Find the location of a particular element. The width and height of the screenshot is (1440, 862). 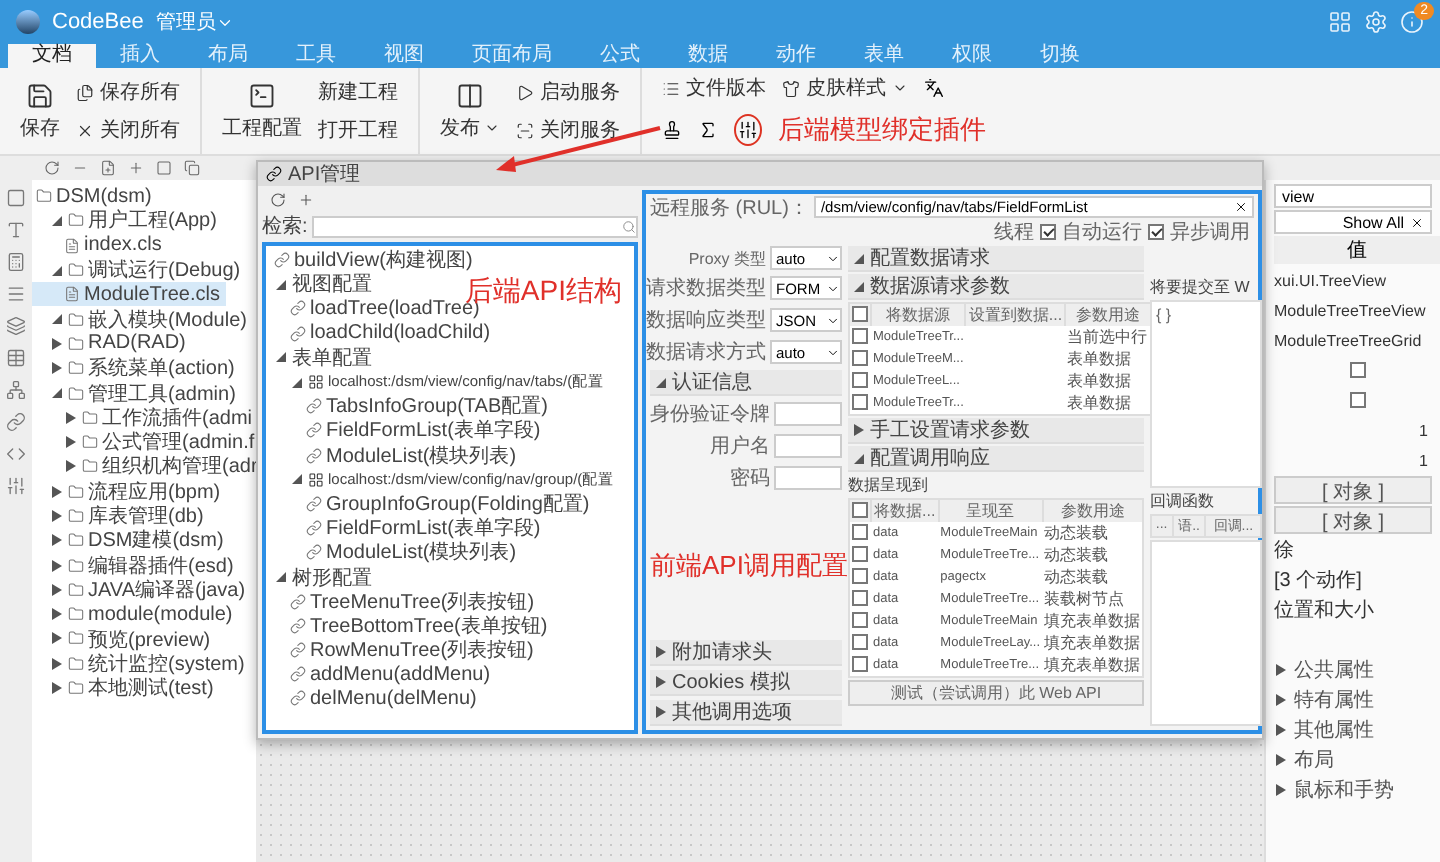

api-tree-item: 视图配置 is located at coordinates (322, 284).